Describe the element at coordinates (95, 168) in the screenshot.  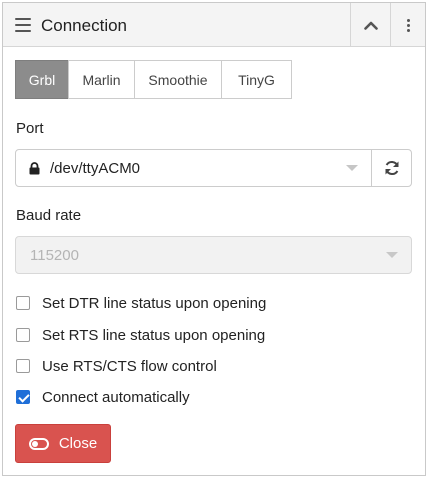
I see `port-value: /dev/ttyACM0` at that location.